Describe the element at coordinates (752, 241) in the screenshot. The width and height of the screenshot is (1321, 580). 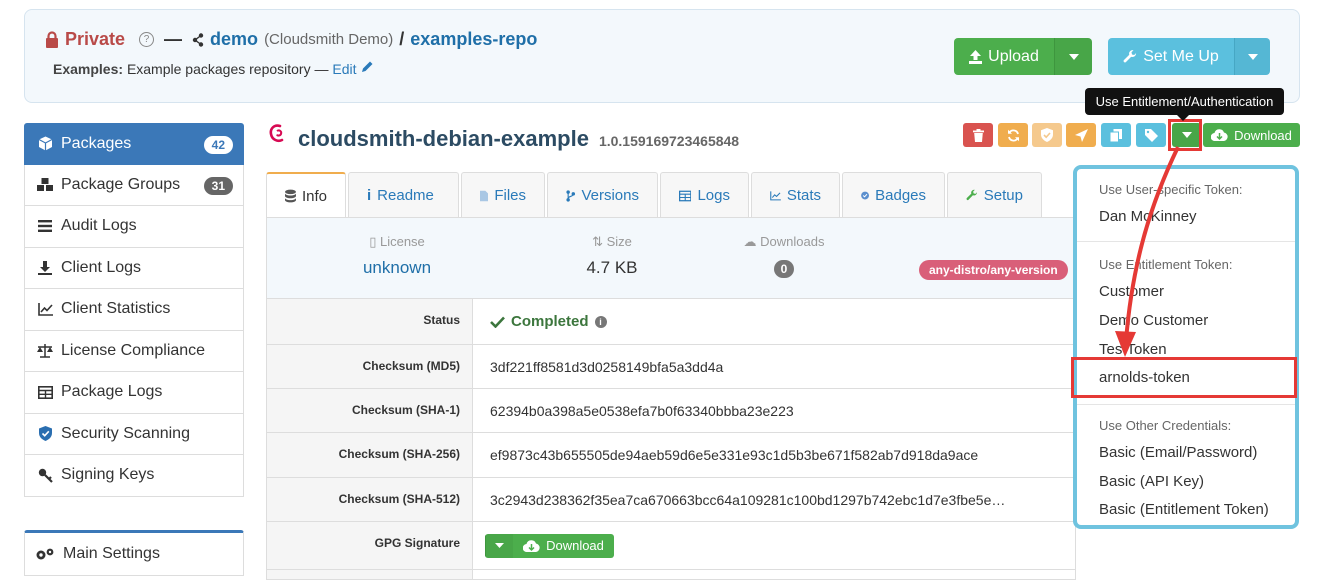
I see `cloud-icon: ☁` at that location.